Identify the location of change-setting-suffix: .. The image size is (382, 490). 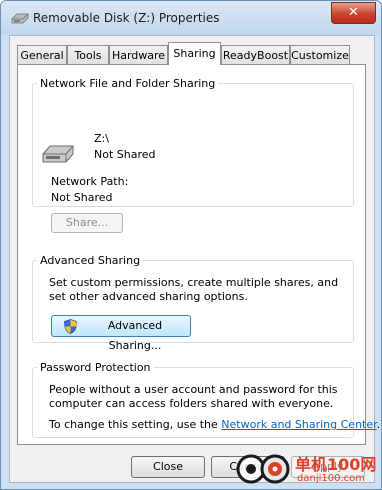
(378, 424).